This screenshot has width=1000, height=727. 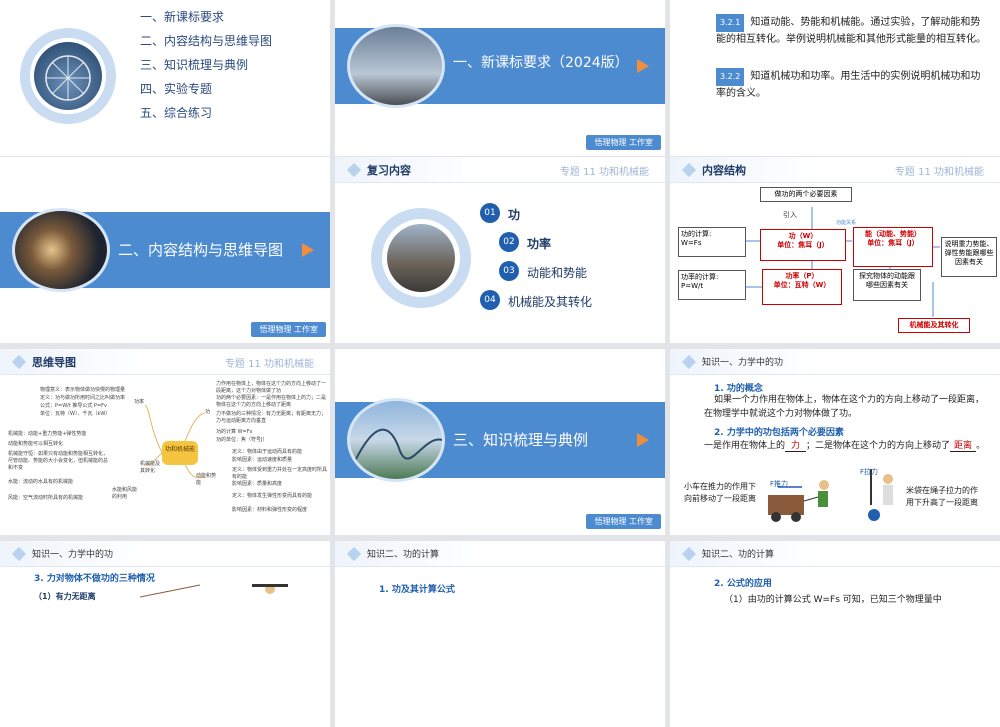 What do you see at coordinates (389, 170) in the screenshot?
I see `header-title: 复习内容` at bounding box center [389, 170].